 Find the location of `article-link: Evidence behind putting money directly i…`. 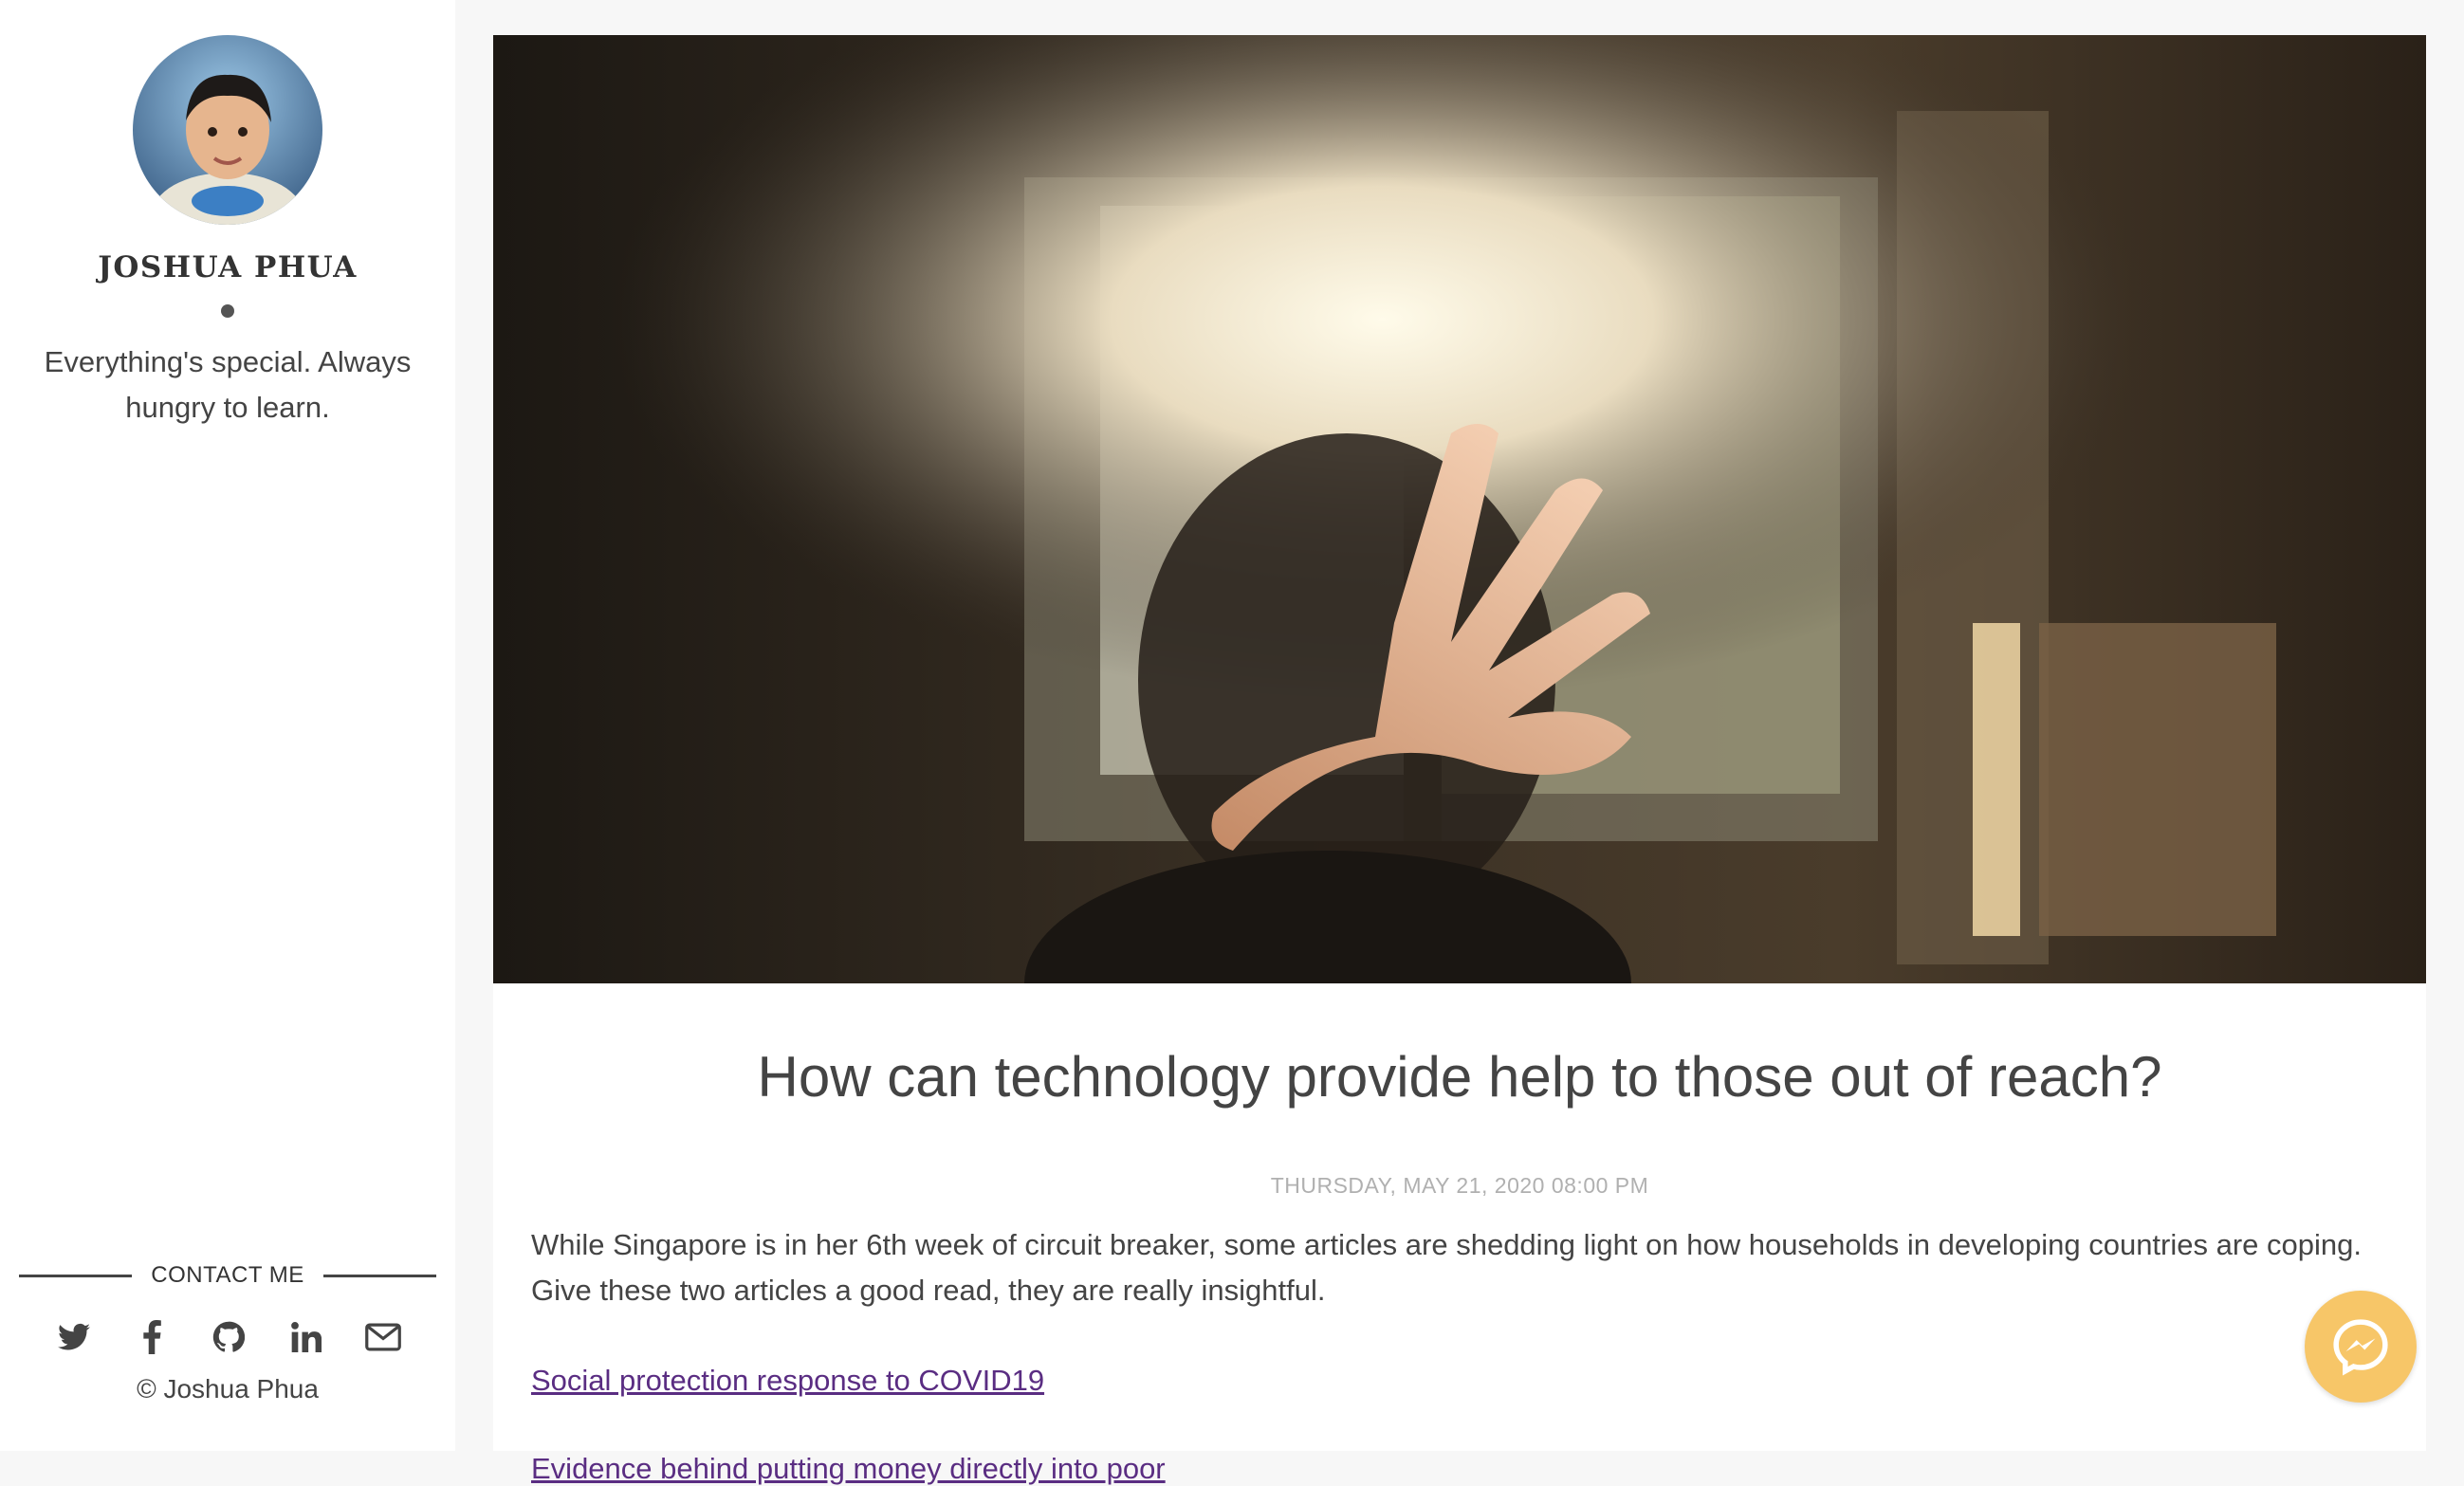

article-link: Evidence behind putting money directly i… is located at coordinates (848, 1469).